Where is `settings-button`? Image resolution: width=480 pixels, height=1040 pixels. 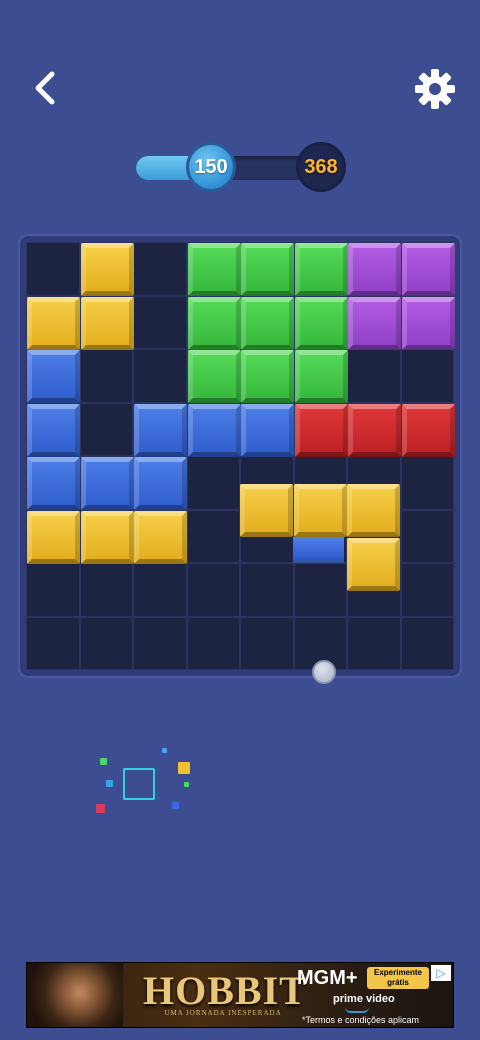
settings-button is located at coordinates (435, 89).